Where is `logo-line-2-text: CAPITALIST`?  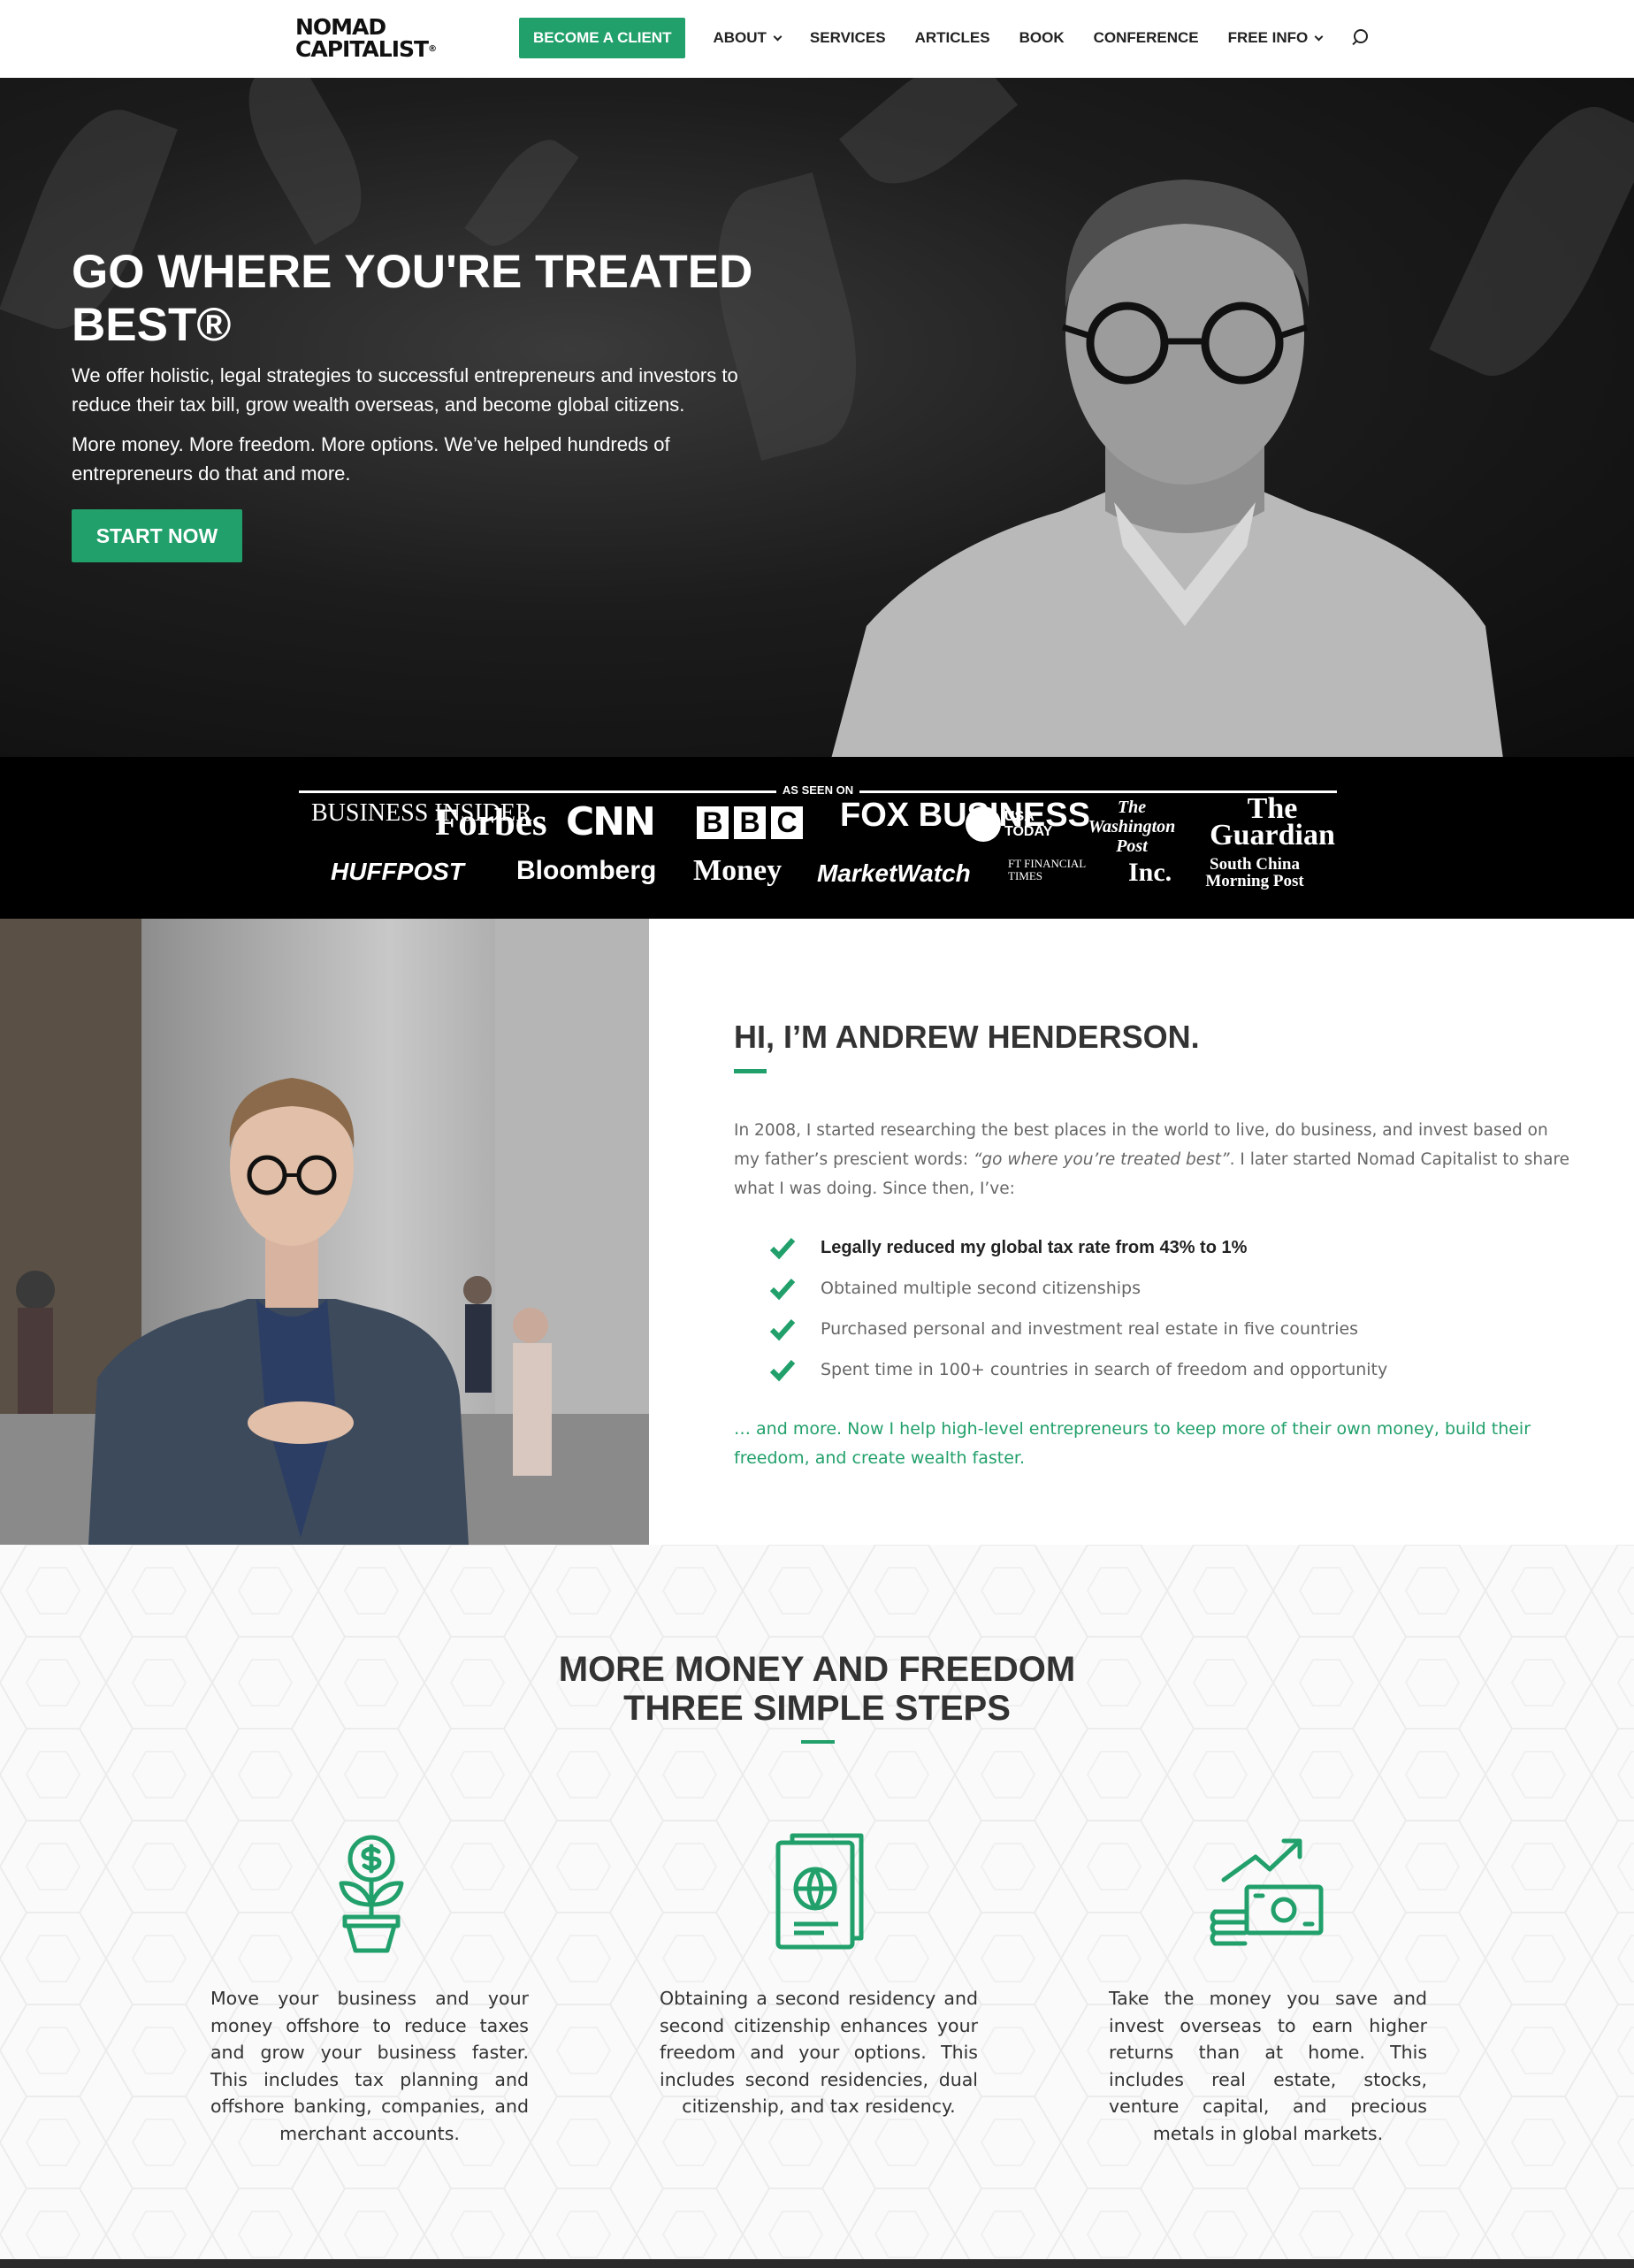
logo-line-2-text: CAPITALIST is located at coordinates (362, 49).